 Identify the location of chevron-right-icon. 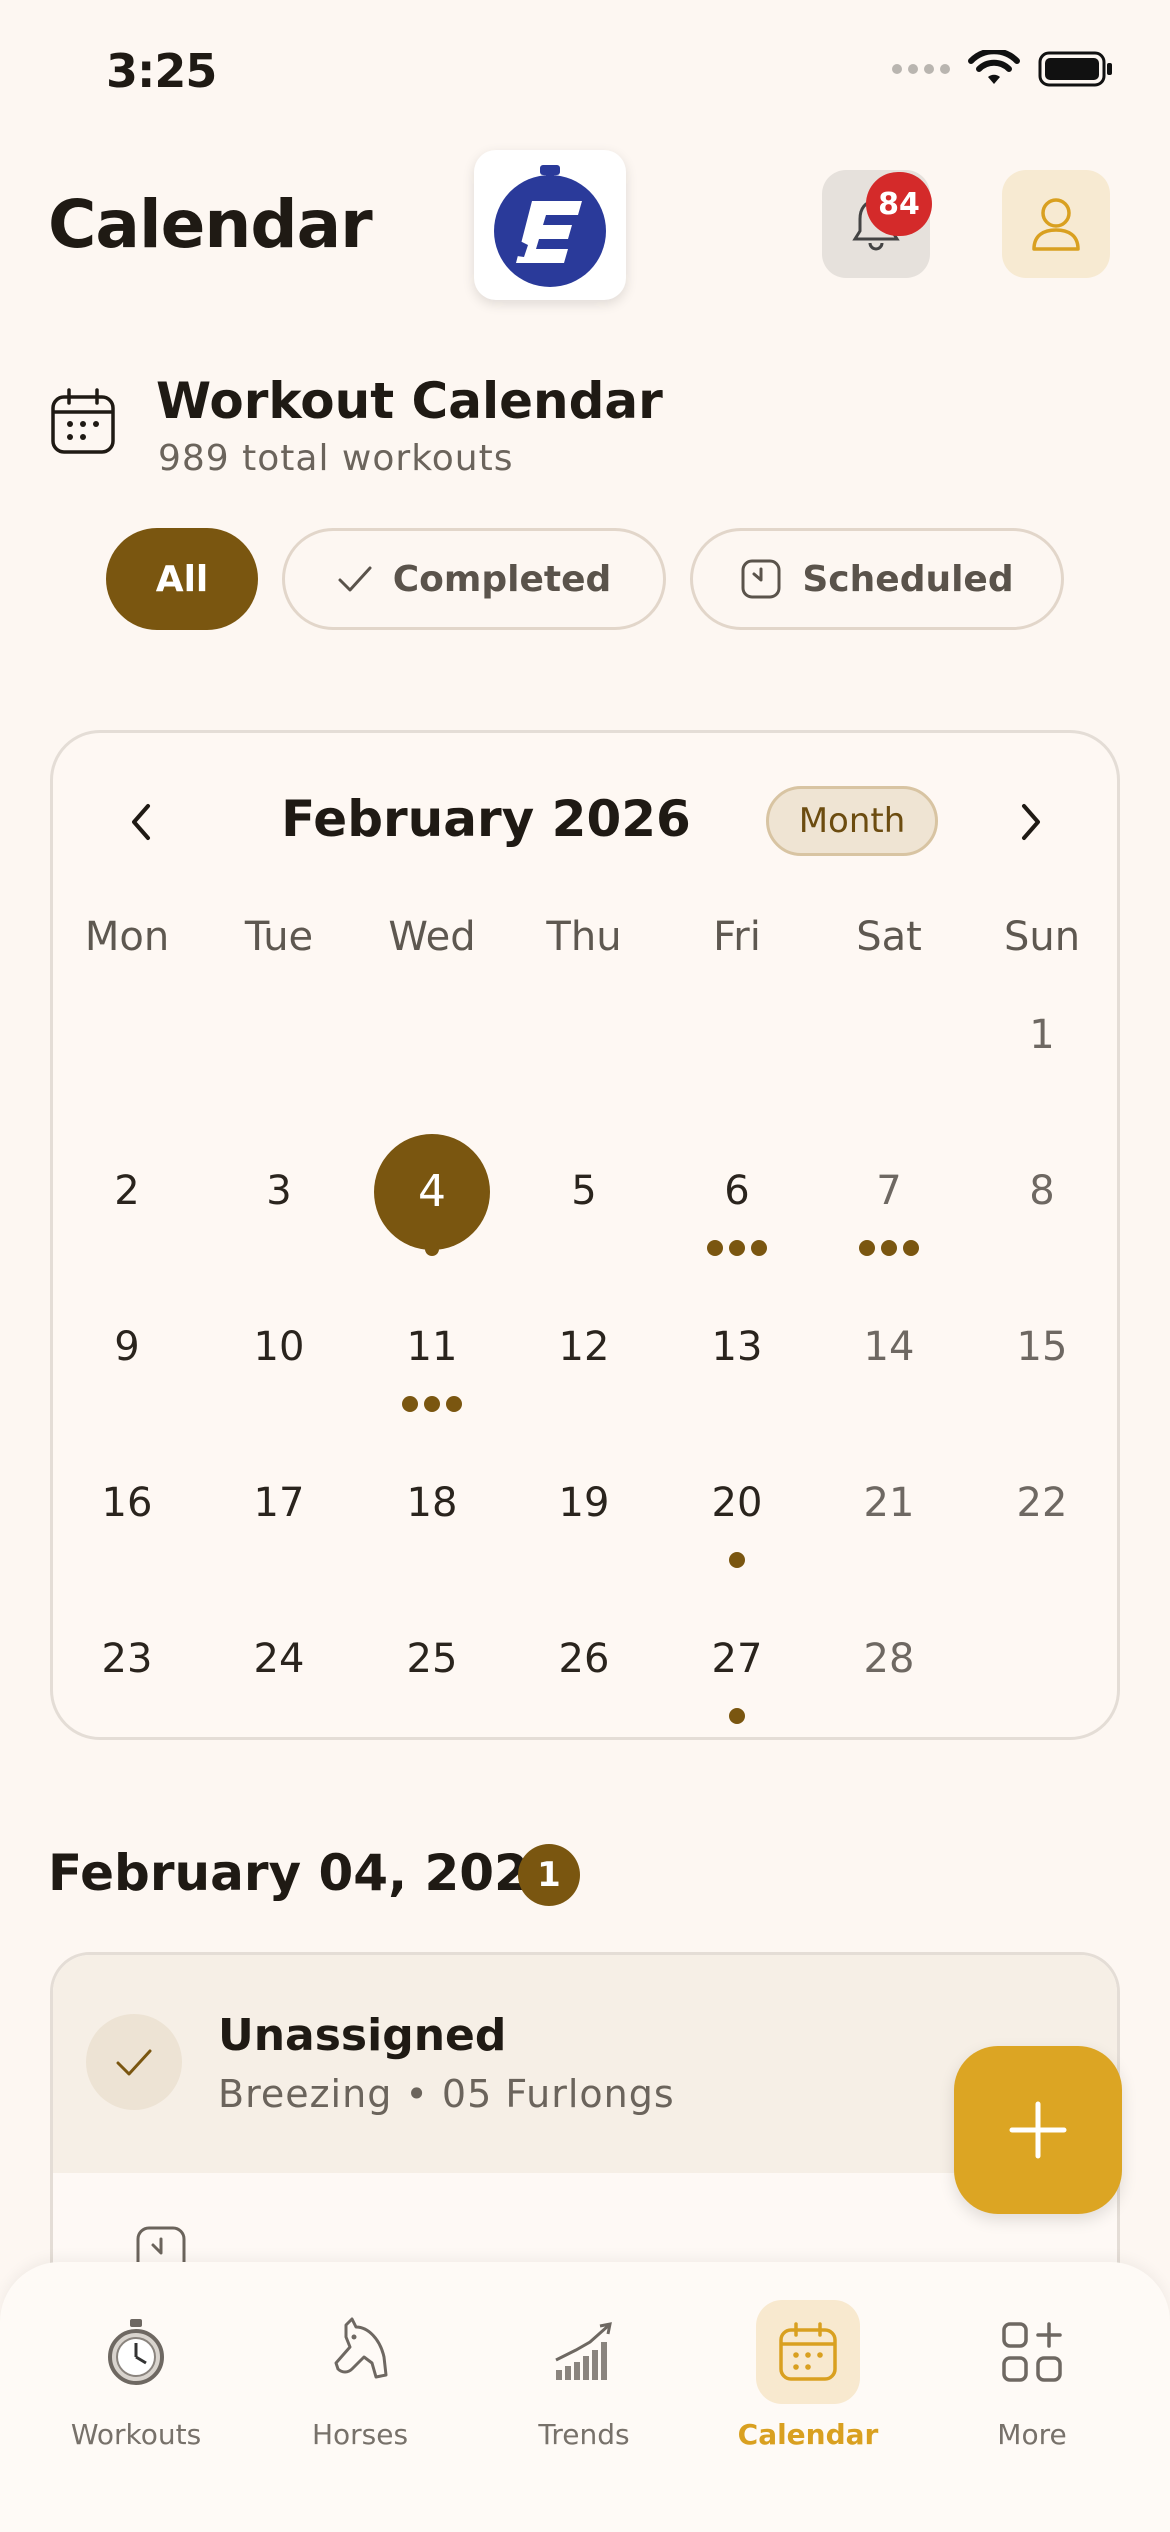
(1031, 822).